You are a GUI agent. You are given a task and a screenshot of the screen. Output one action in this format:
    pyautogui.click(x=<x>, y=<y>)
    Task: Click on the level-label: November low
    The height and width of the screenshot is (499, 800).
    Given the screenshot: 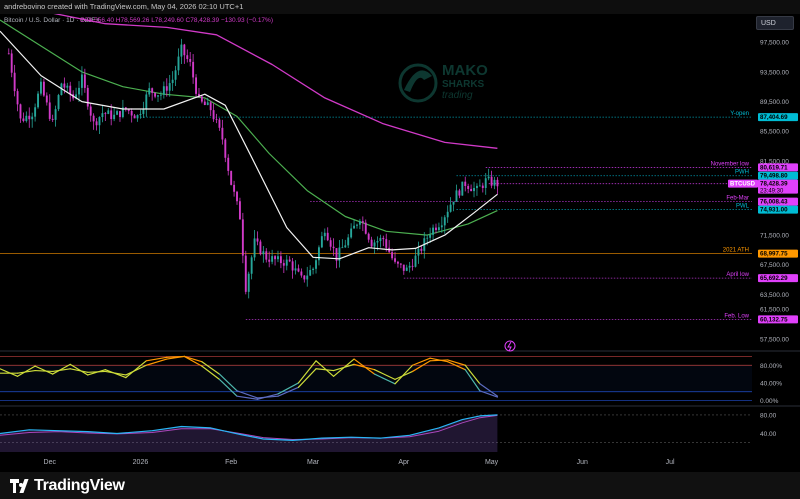 What is the action you would take?
    pyautogui.click(x=730, y=164)
    